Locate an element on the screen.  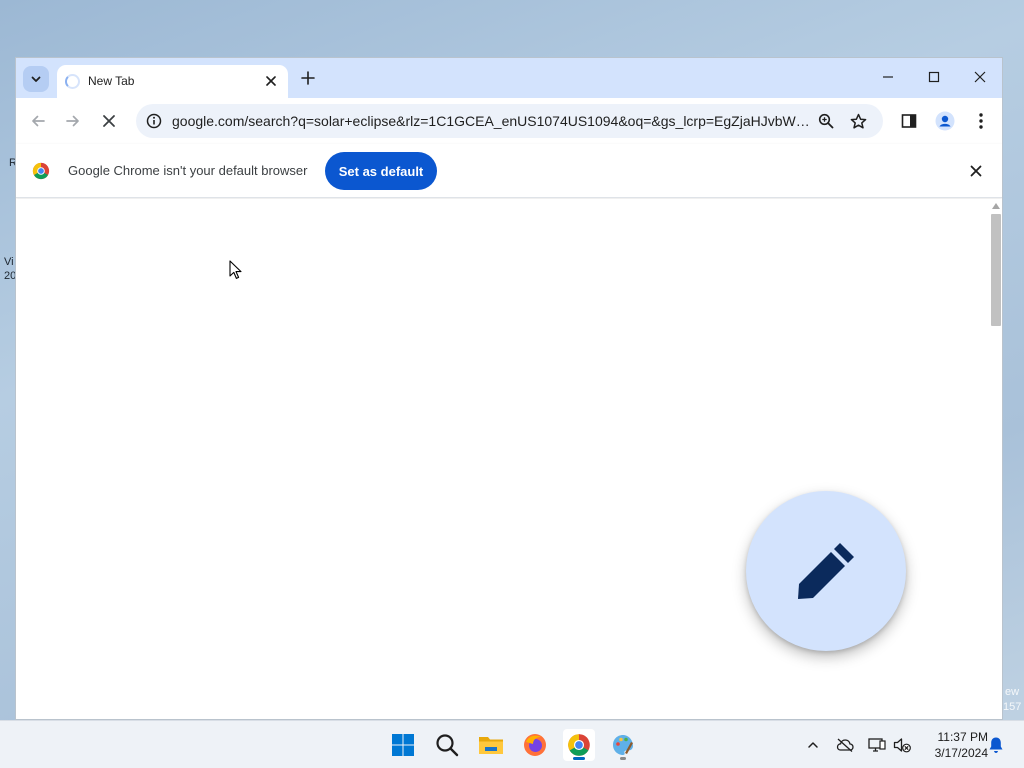
plus-icon is located at coordinates (308, 78).